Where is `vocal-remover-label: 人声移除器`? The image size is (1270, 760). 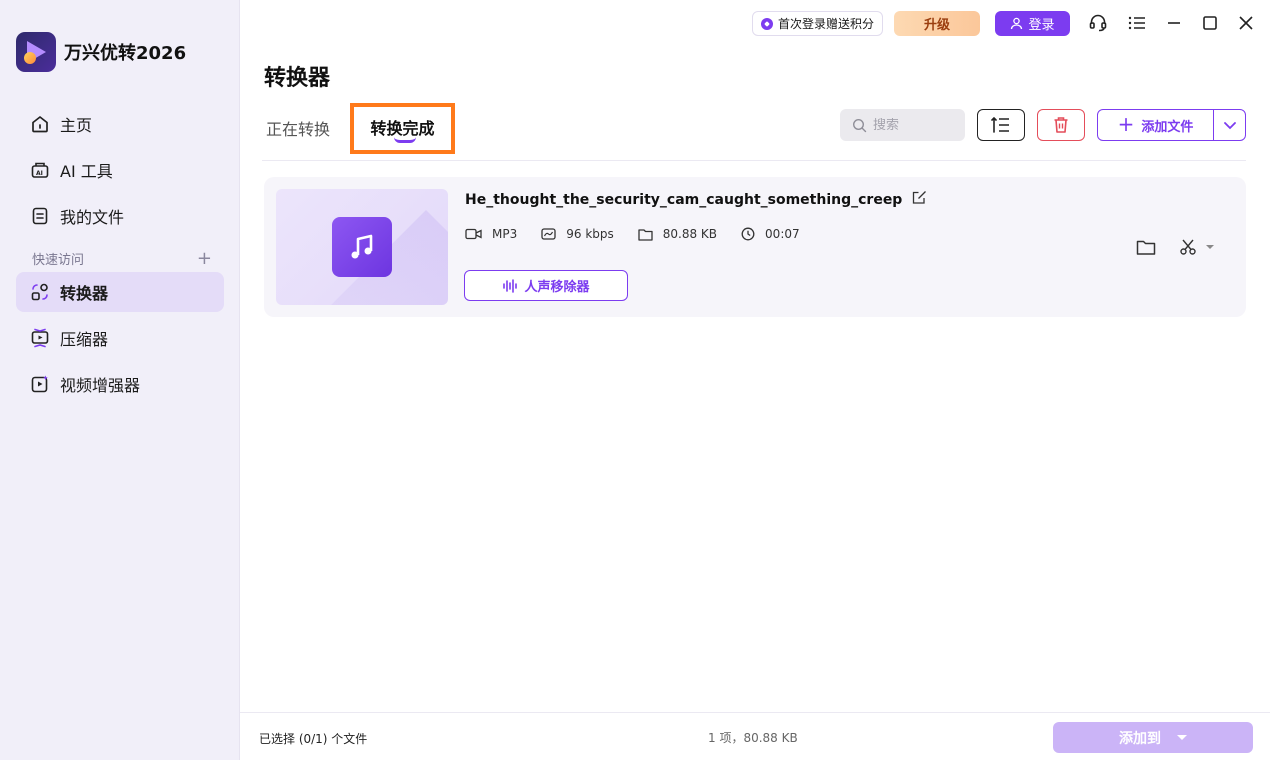
vocal-remover-label: 人声移除器 is located at coordinates (557, 287).